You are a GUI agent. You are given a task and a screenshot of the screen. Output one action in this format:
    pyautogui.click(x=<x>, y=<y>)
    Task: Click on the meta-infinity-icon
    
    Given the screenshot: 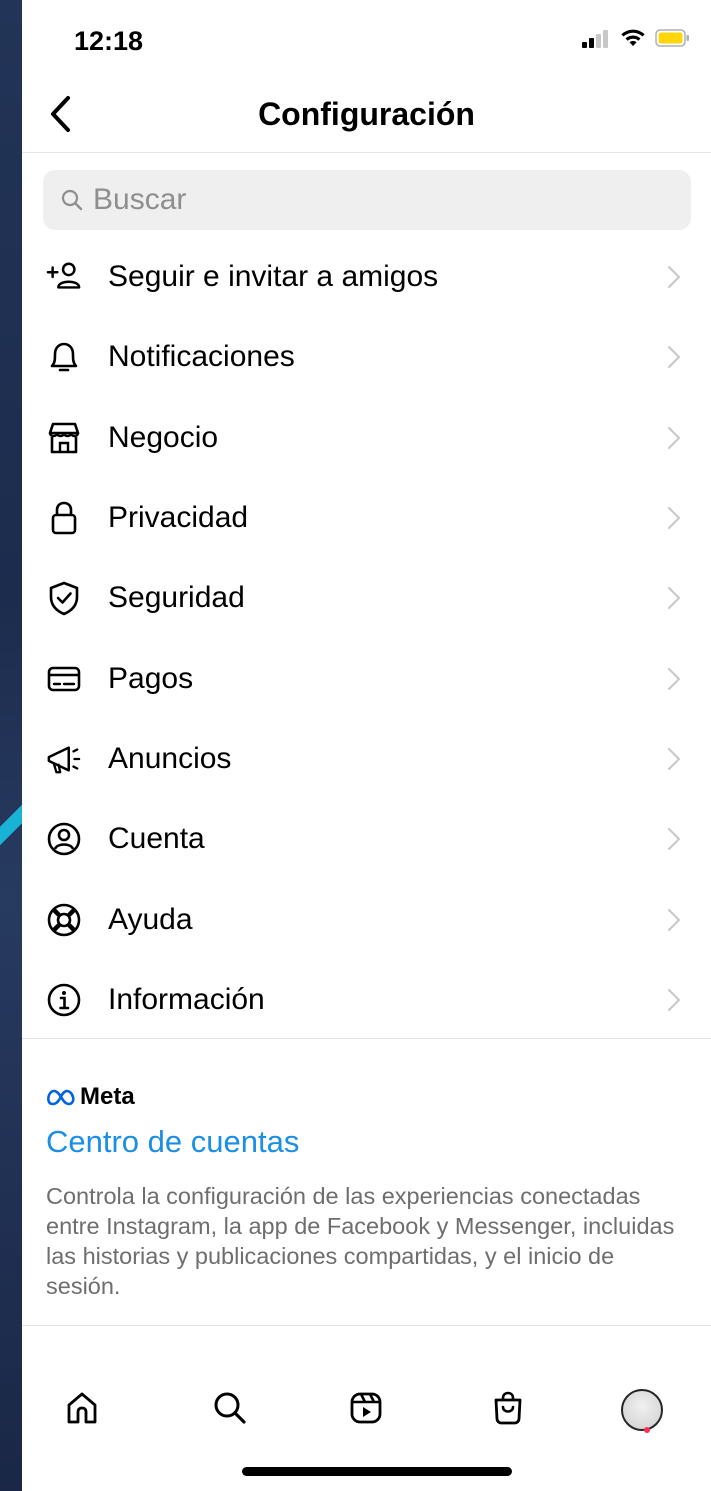 What is the action you would take?
    pyautogui.click(x=61, y=1097)
    